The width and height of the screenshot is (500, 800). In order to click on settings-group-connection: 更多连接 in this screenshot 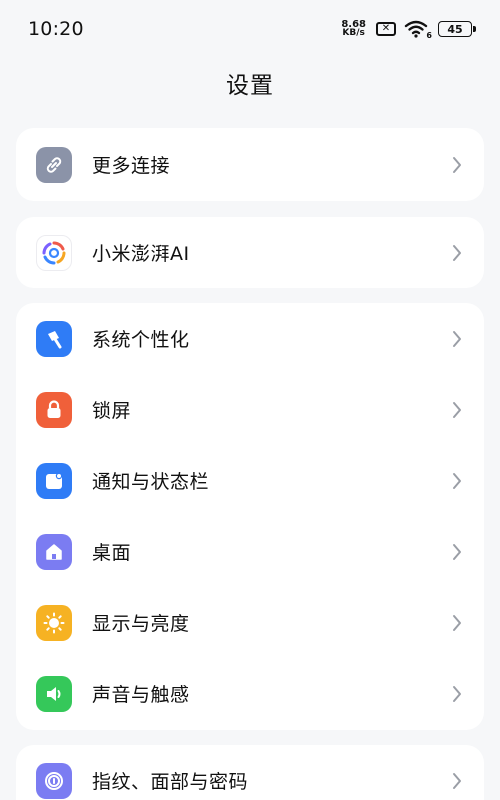, I will do `click(250, 164)`.